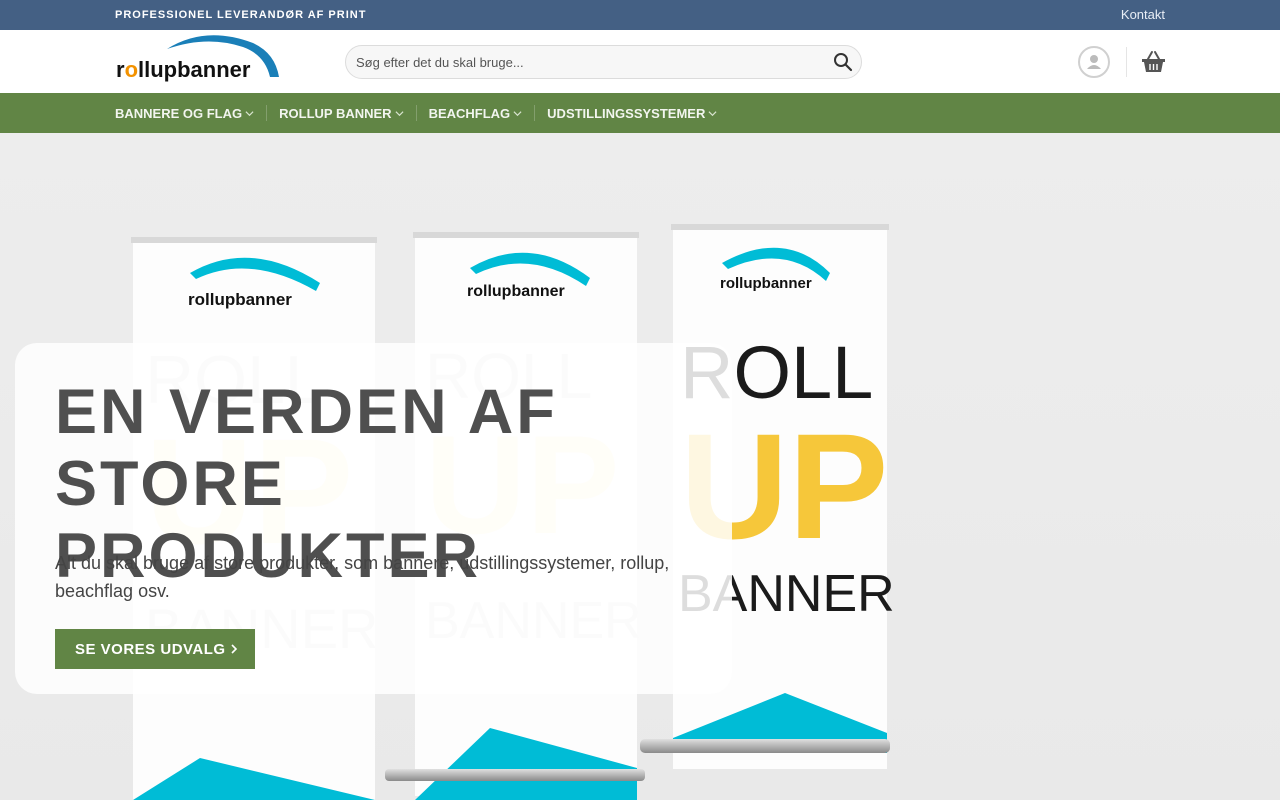  I want to click on nav-item-label: UDSTILLINGSSYSTEMER, so click(626, 113).